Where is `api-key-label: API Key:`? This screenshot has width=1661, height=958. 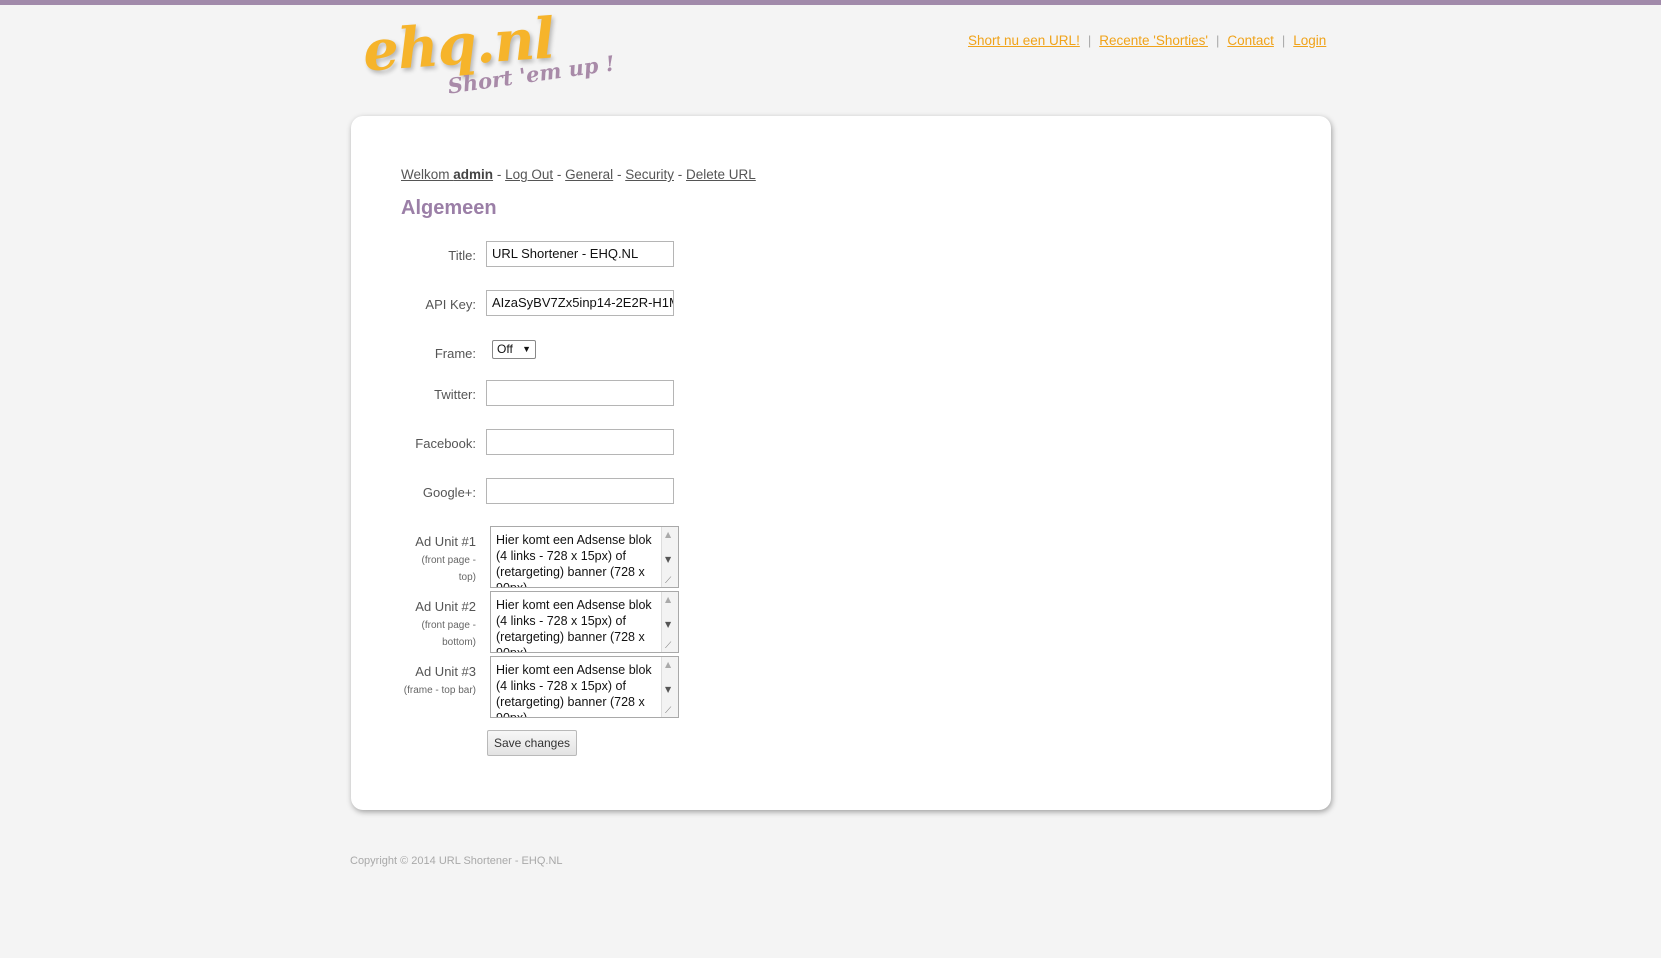 api-key-label: API Key: is located at coordinates (450, 304).